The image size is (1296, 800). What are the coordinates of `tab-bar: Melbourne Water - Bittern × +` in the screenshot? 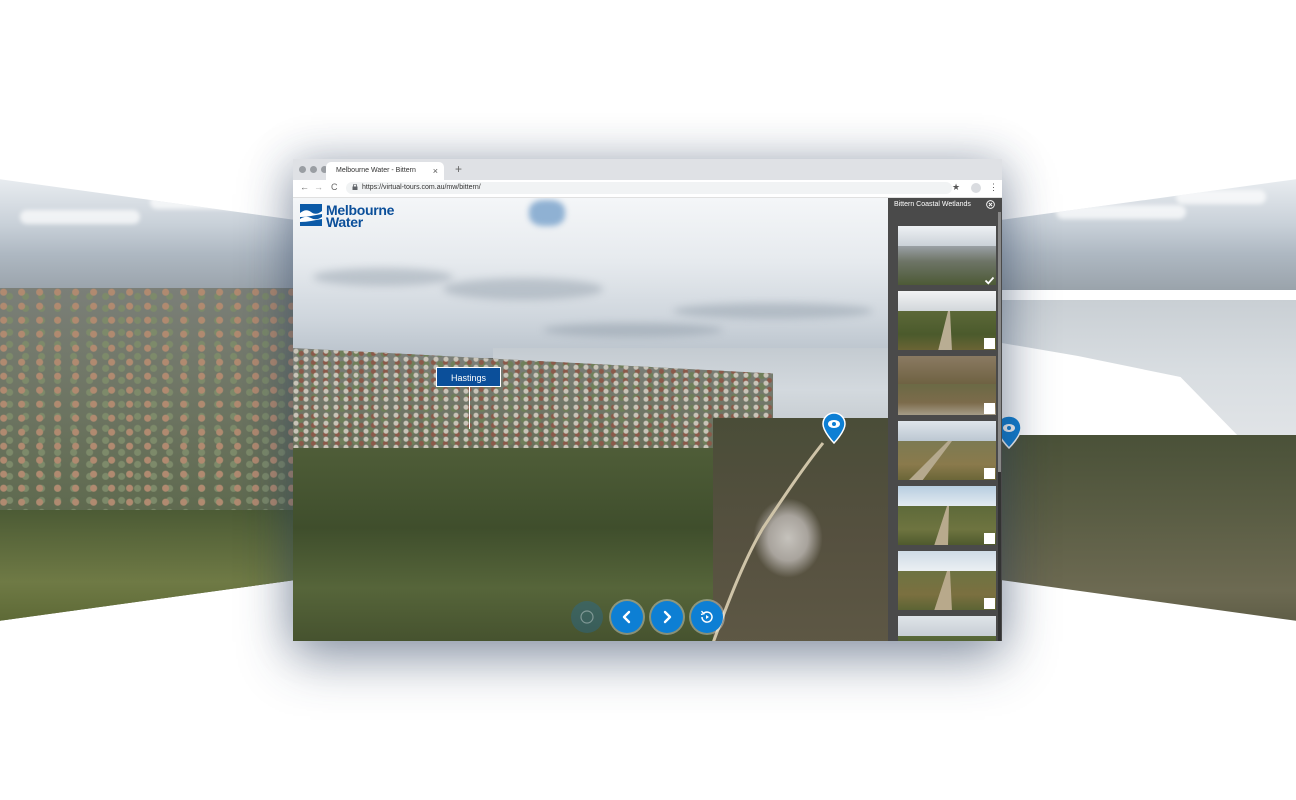 It's located at (647, 169).